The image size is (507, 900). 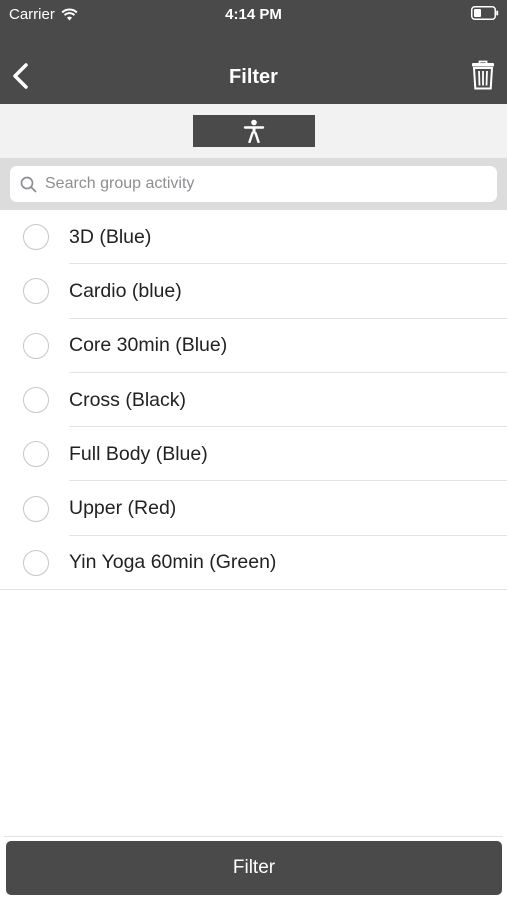 What do you see at coordinates (148, 345) in the screenshot?
I see `activity-label: Core 30min (Blue)` at bounding box center [148, 345].